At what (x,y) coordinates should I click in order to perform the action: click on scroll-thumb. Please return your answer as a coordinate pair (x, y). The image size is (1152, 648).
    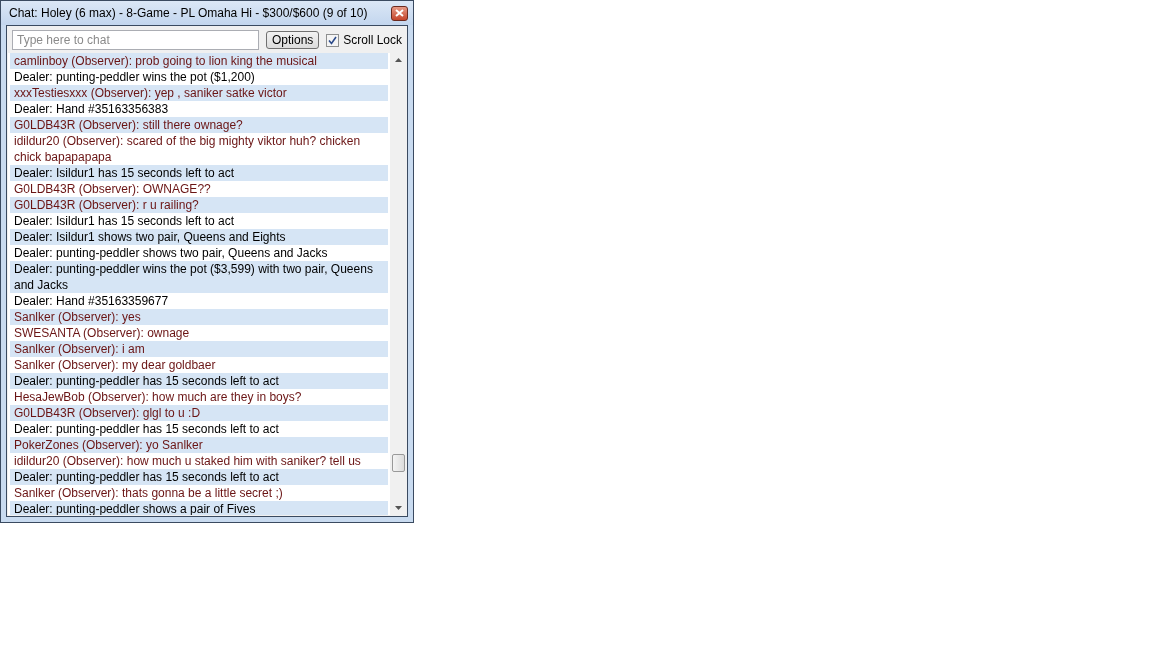
    Looking at the image, I should click on (398, 463).